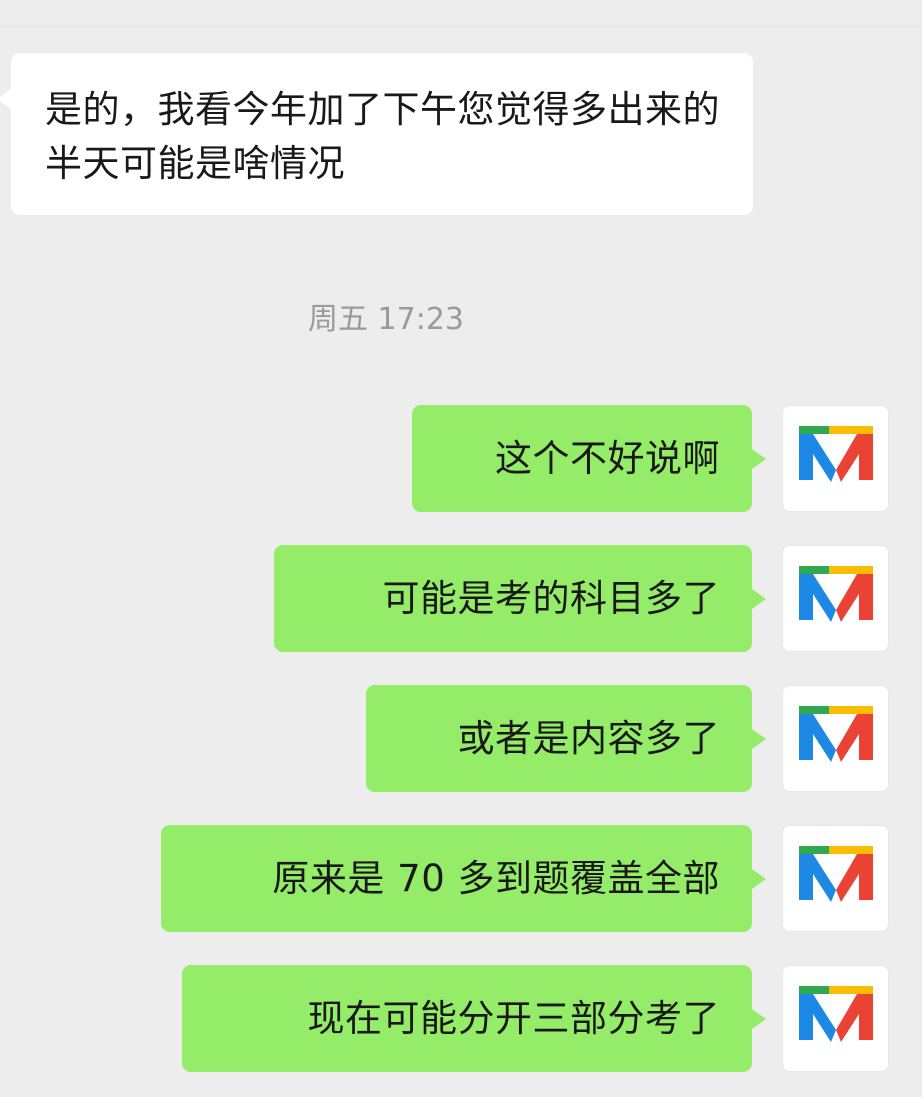 The image size is (922, 1097). I want to click on chat-top-divider, so click(461, 13).